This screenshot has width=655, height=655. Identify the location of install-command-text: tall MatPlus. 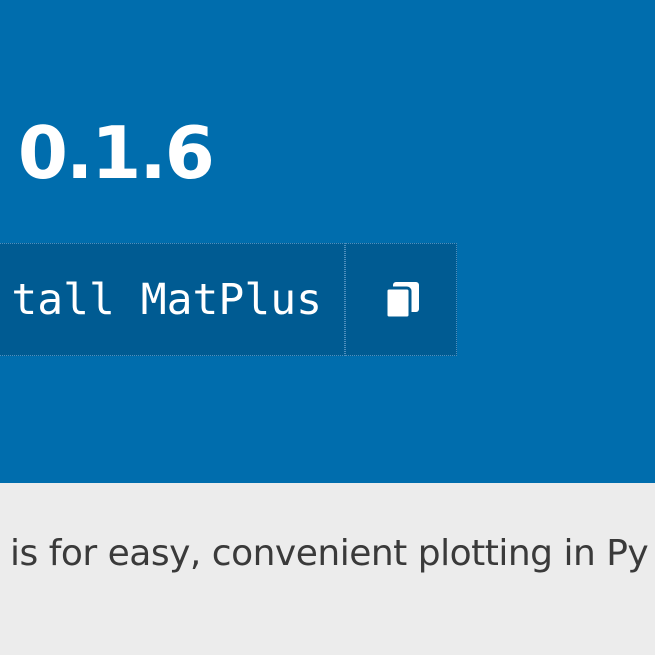
(166, 299).